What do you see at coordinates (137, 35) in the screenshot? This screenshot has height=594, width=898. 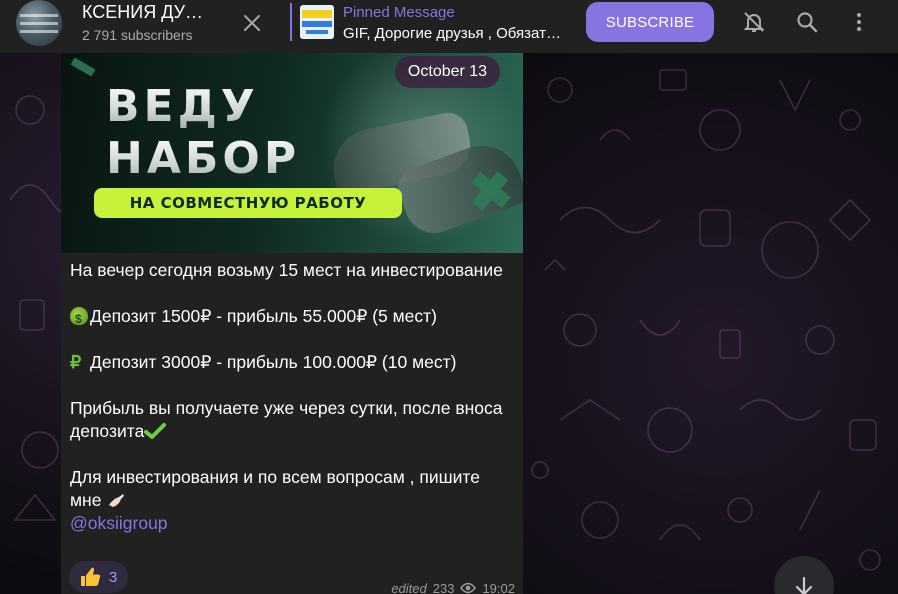 I see `subscriber-count: 2 791 subscribers` at bounding box center [137, 35].